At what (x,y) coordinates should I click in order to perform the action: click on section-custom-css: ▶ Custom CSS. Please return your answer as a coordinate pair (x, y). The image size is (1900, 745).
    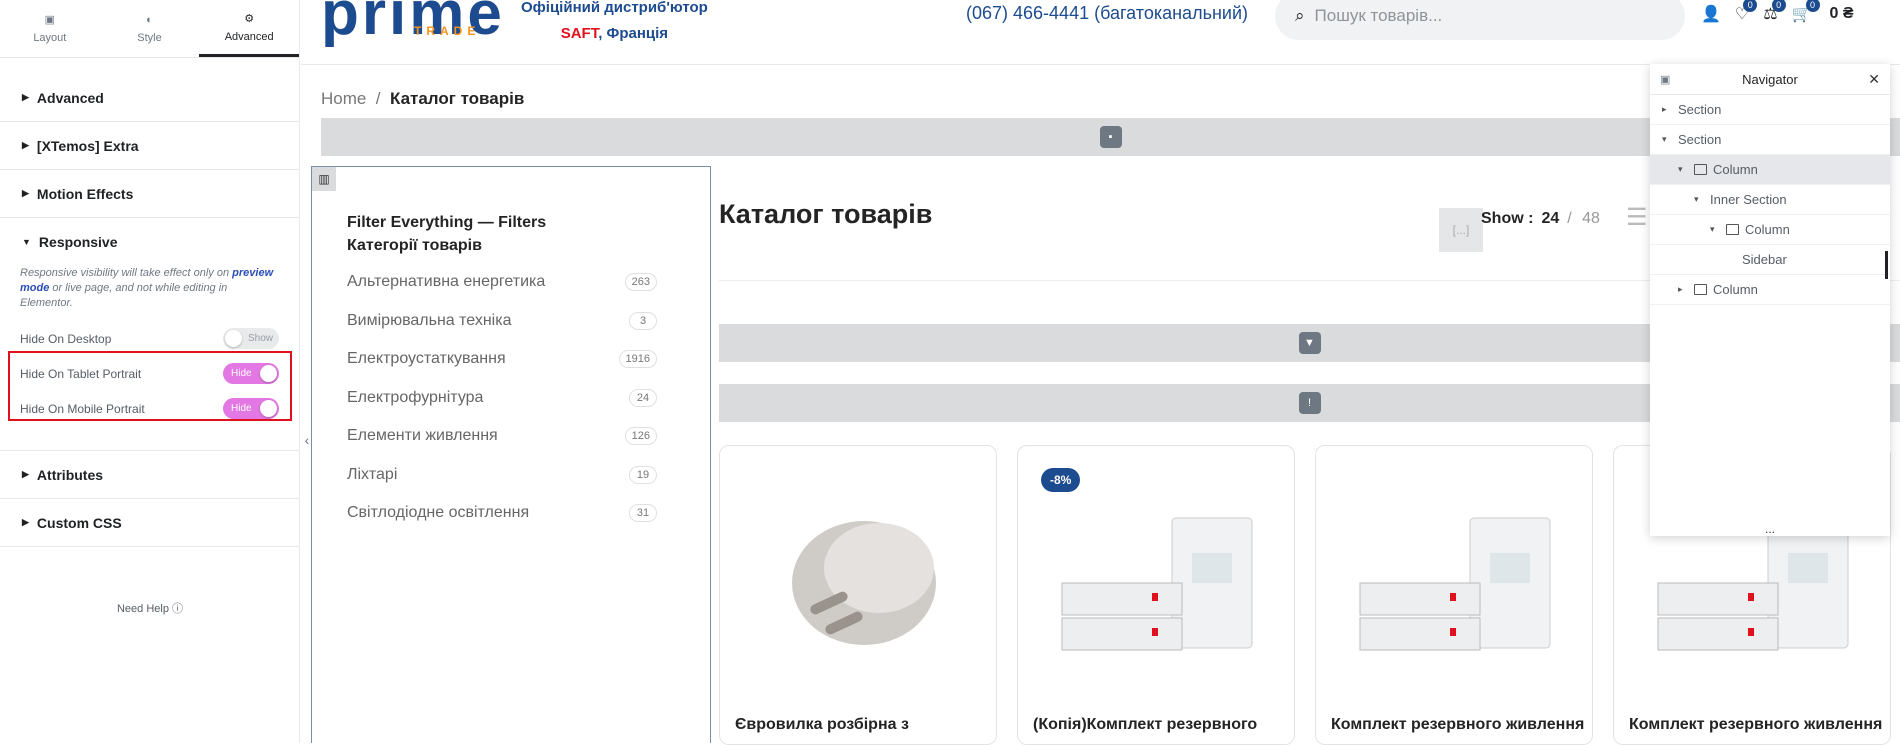
    Looking at the image, I should click on (149, 523).